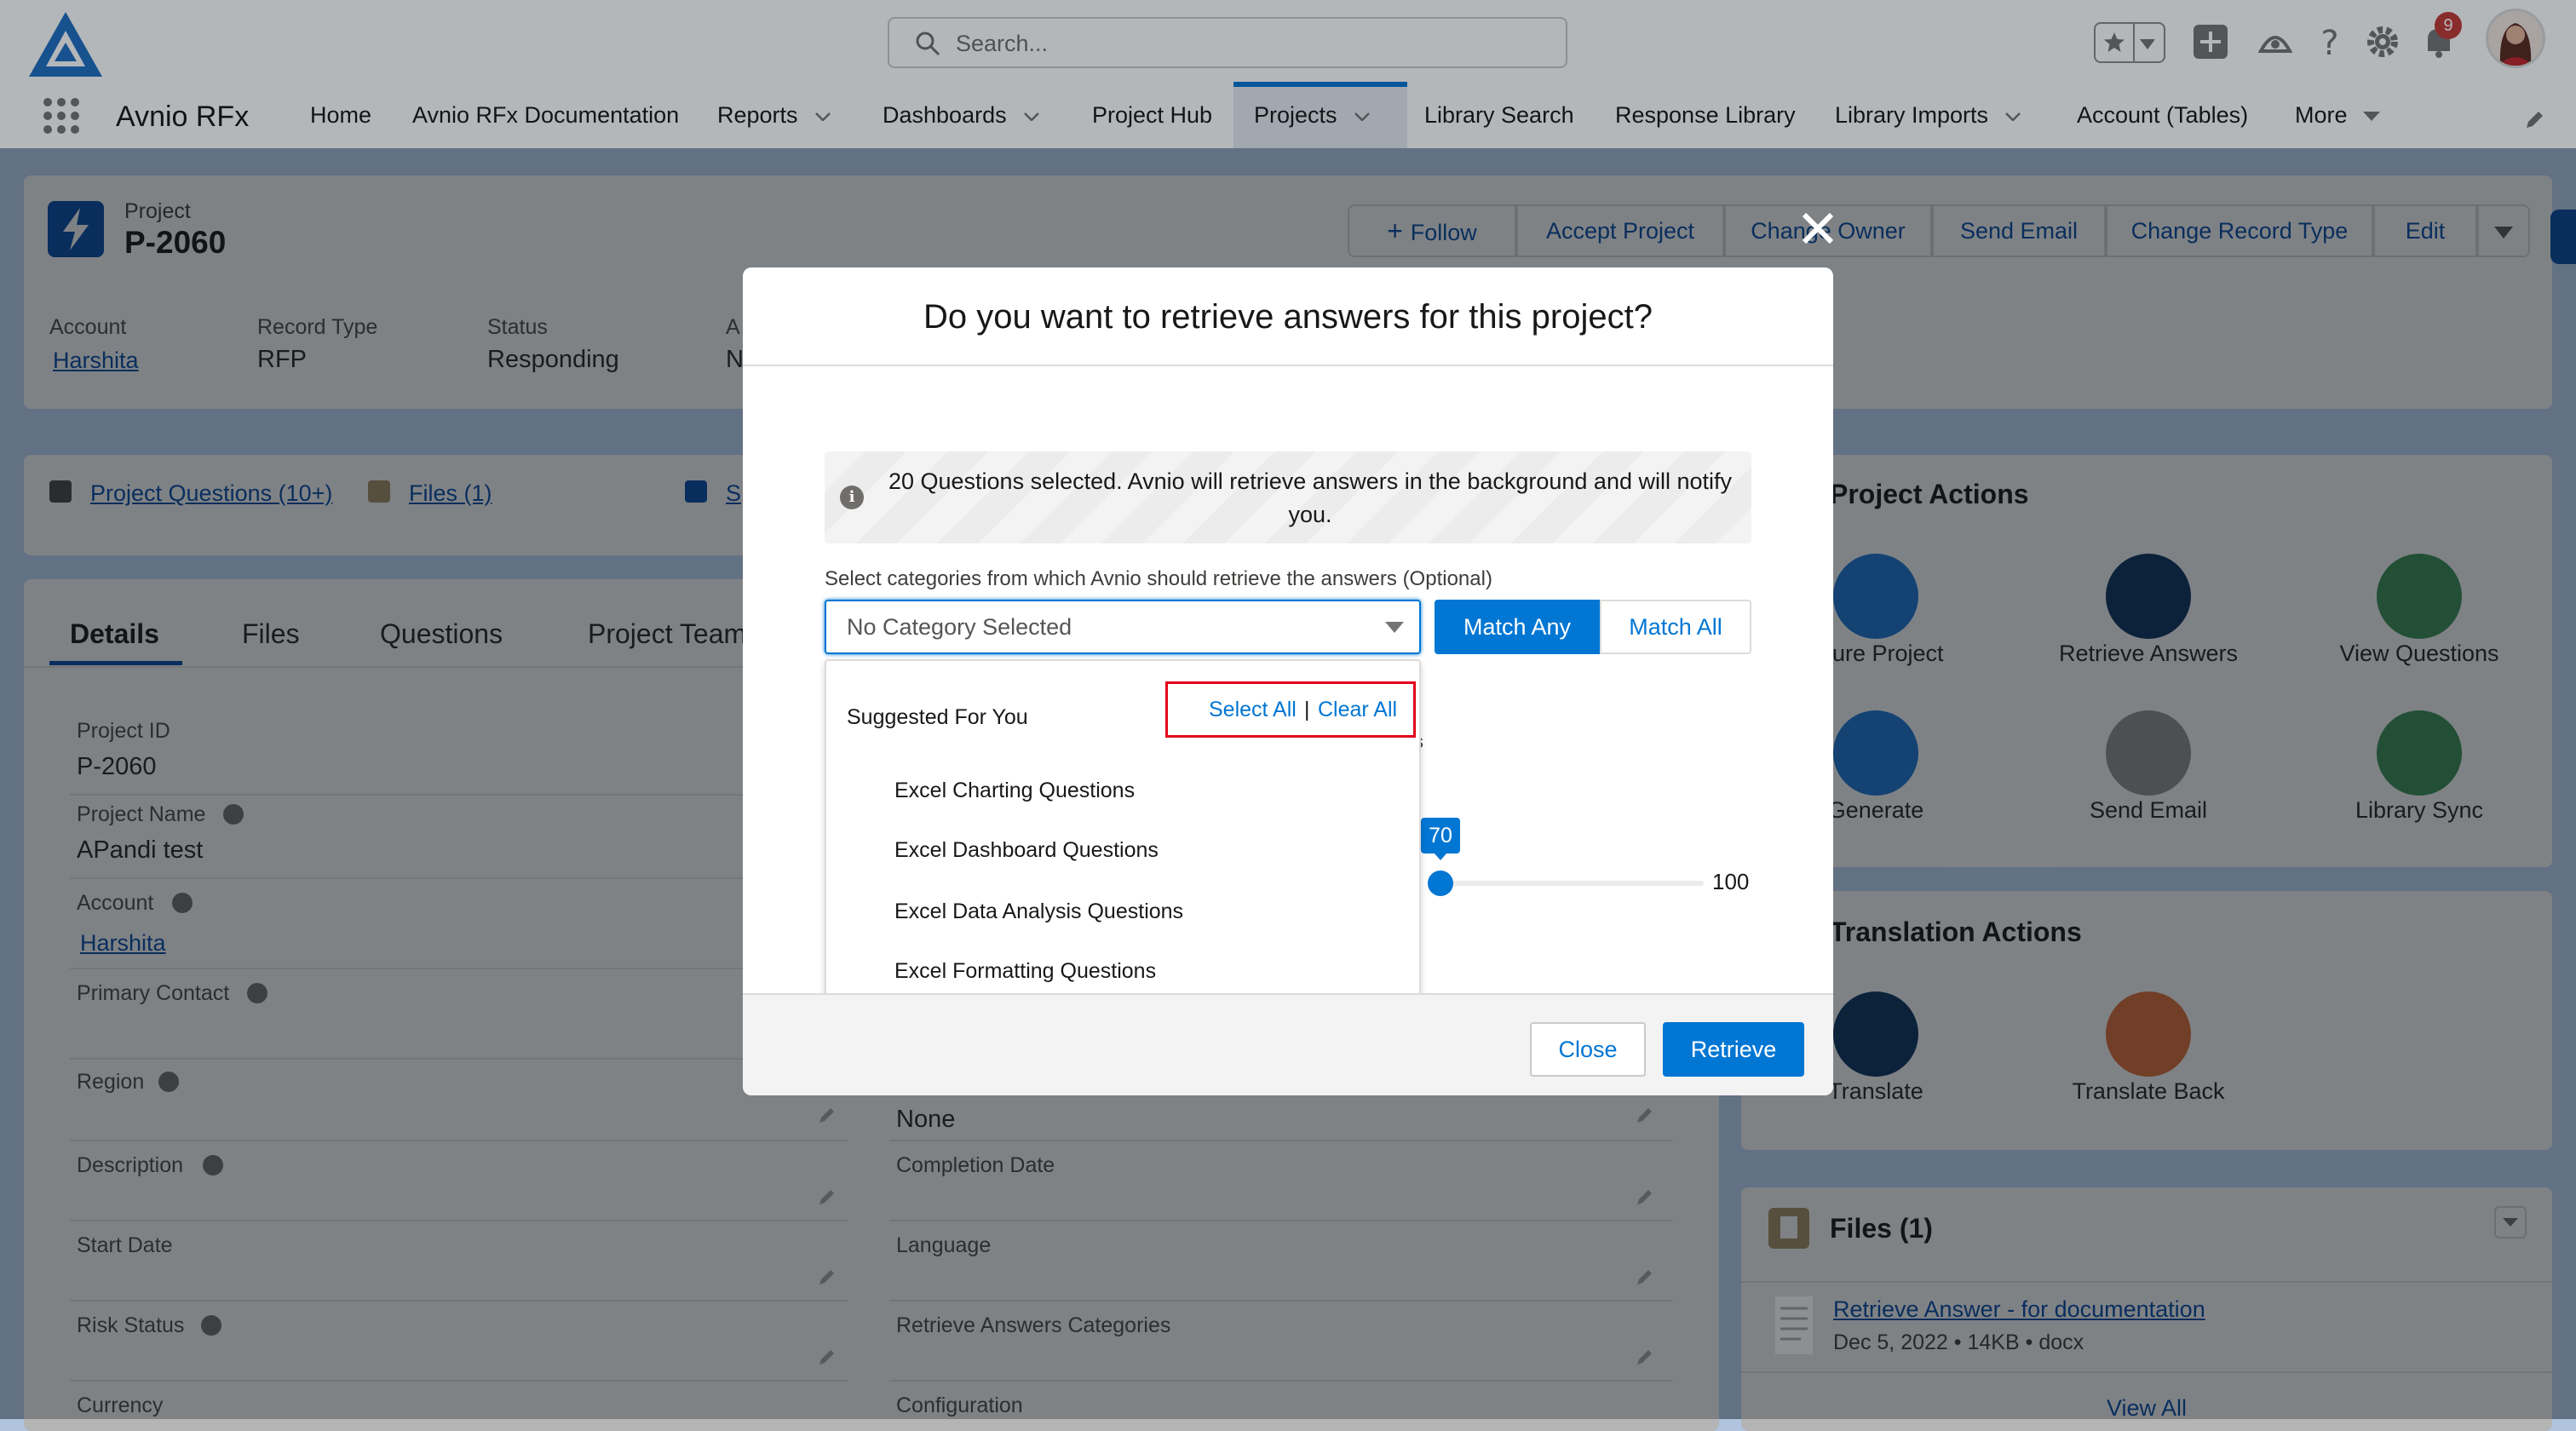 Image resolution: width=2576 pixels, height=1431 pixels. Describe the element at coordinates (1253, 710) in the screenshot. I see `select-all-link: Select All` at that location.